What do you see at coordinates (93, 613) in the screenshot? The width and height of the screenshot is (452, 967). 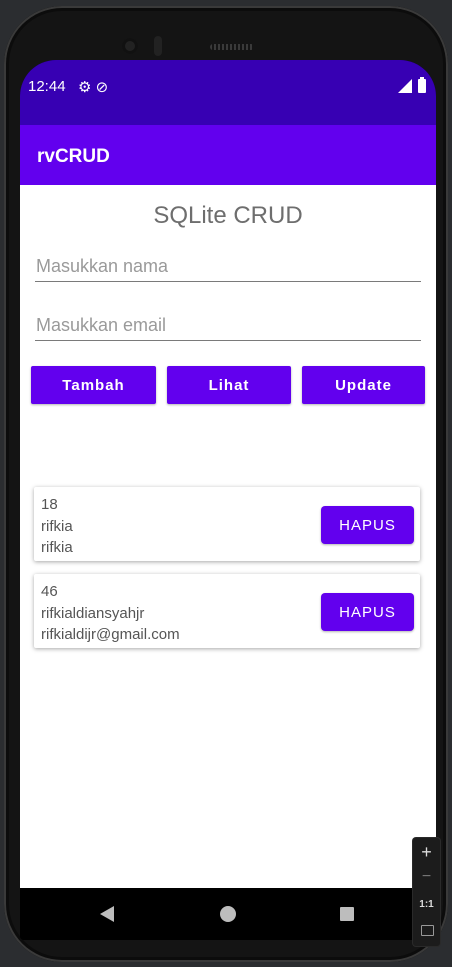 I see `record-name: rifkialdiansyahjr` at bounding box center [93, 613].